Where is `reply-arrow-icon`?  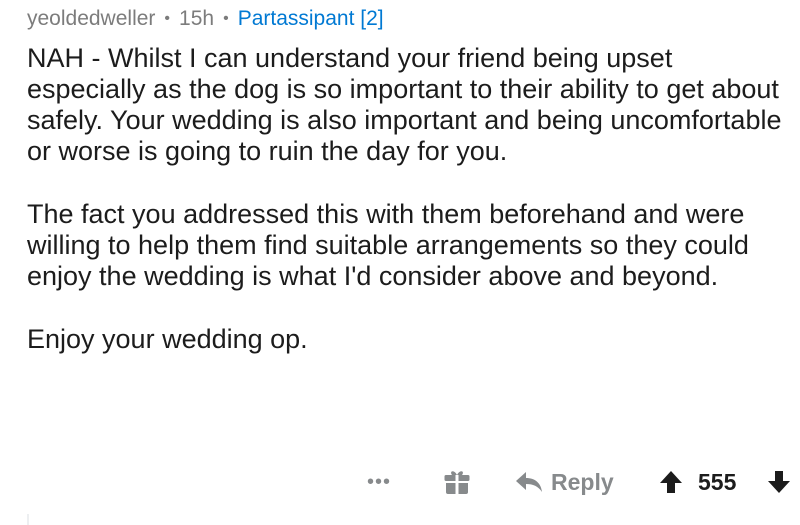
reply-arrow-icon is located at coordinates (529, 482).